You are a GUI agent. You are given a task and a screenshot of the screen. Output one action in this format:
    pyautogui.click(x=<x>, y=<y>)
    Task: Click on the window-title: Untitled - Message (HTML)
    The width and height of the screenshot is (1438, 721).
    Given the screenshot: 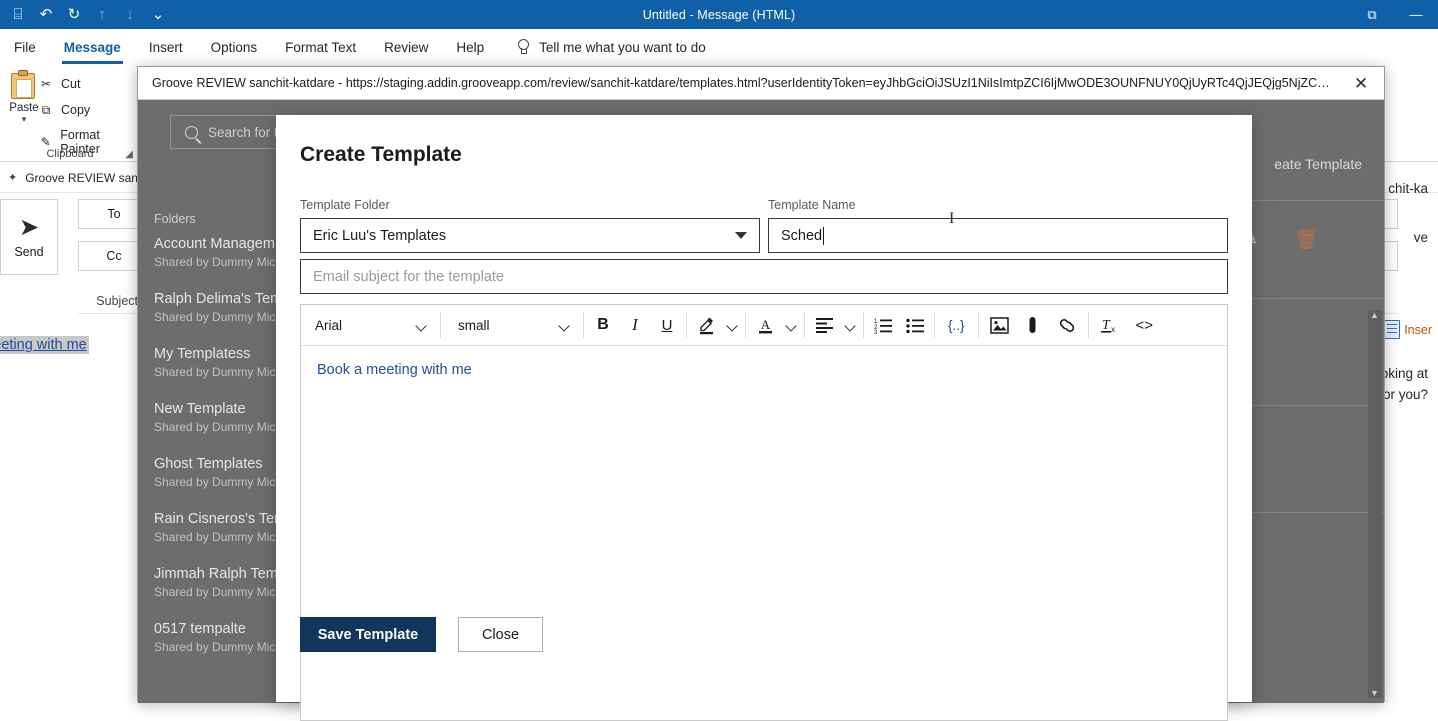 What is the action you would take?
    pyautogui.click(x=719, y=14)
    